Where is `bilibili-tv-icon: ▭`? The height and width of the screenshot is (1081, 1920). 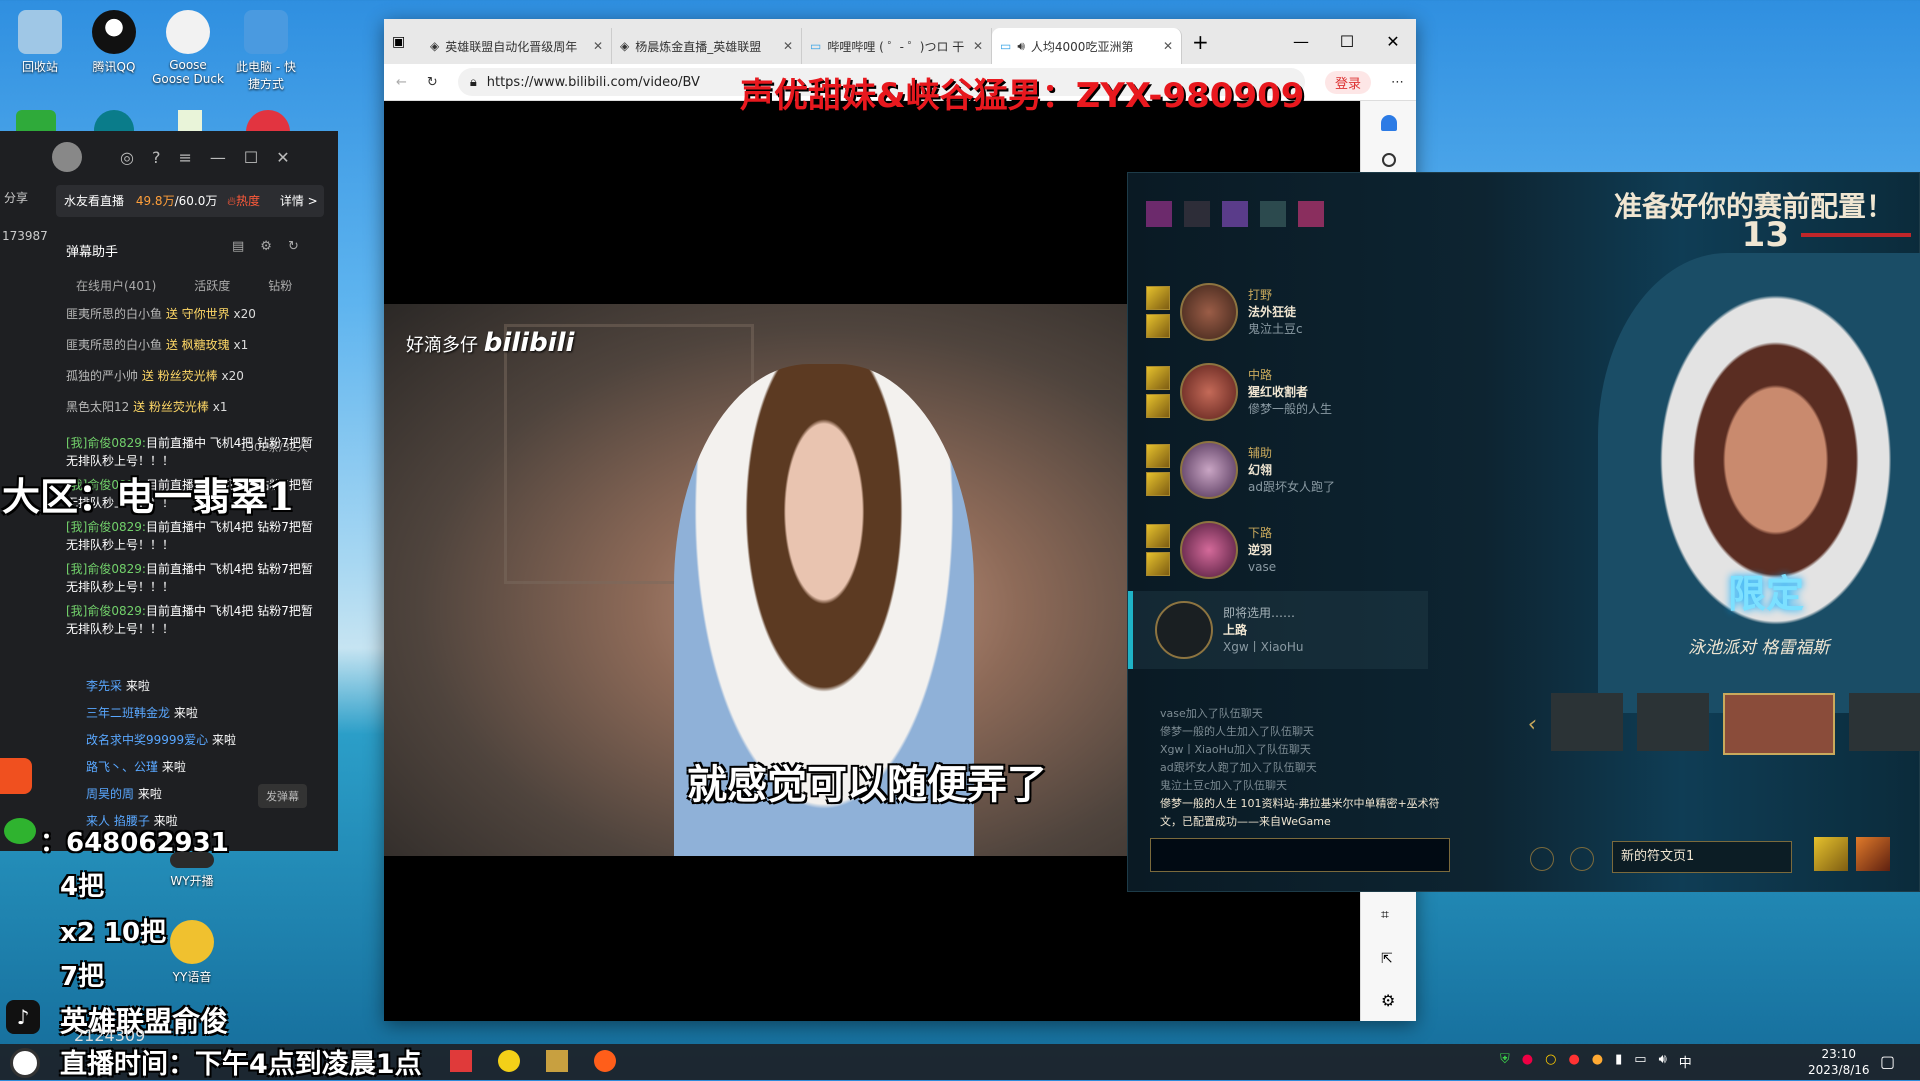
bilibili-tv-icon: ▭ is located at coordinates (816, 46).